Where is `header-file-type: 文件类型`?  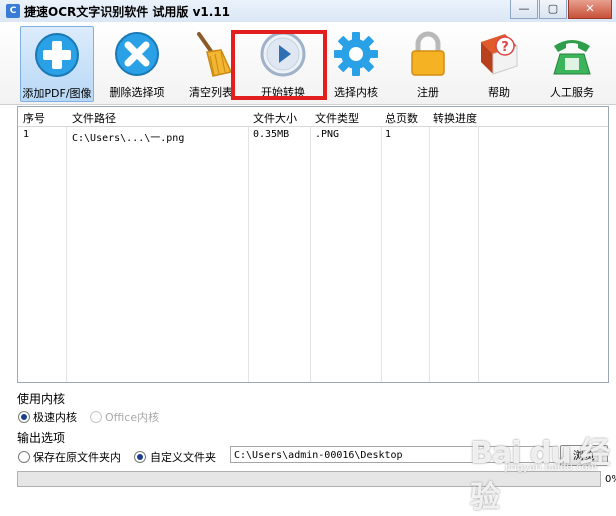 header-file-type: 文件类型 is located at coordinates (337, 118).